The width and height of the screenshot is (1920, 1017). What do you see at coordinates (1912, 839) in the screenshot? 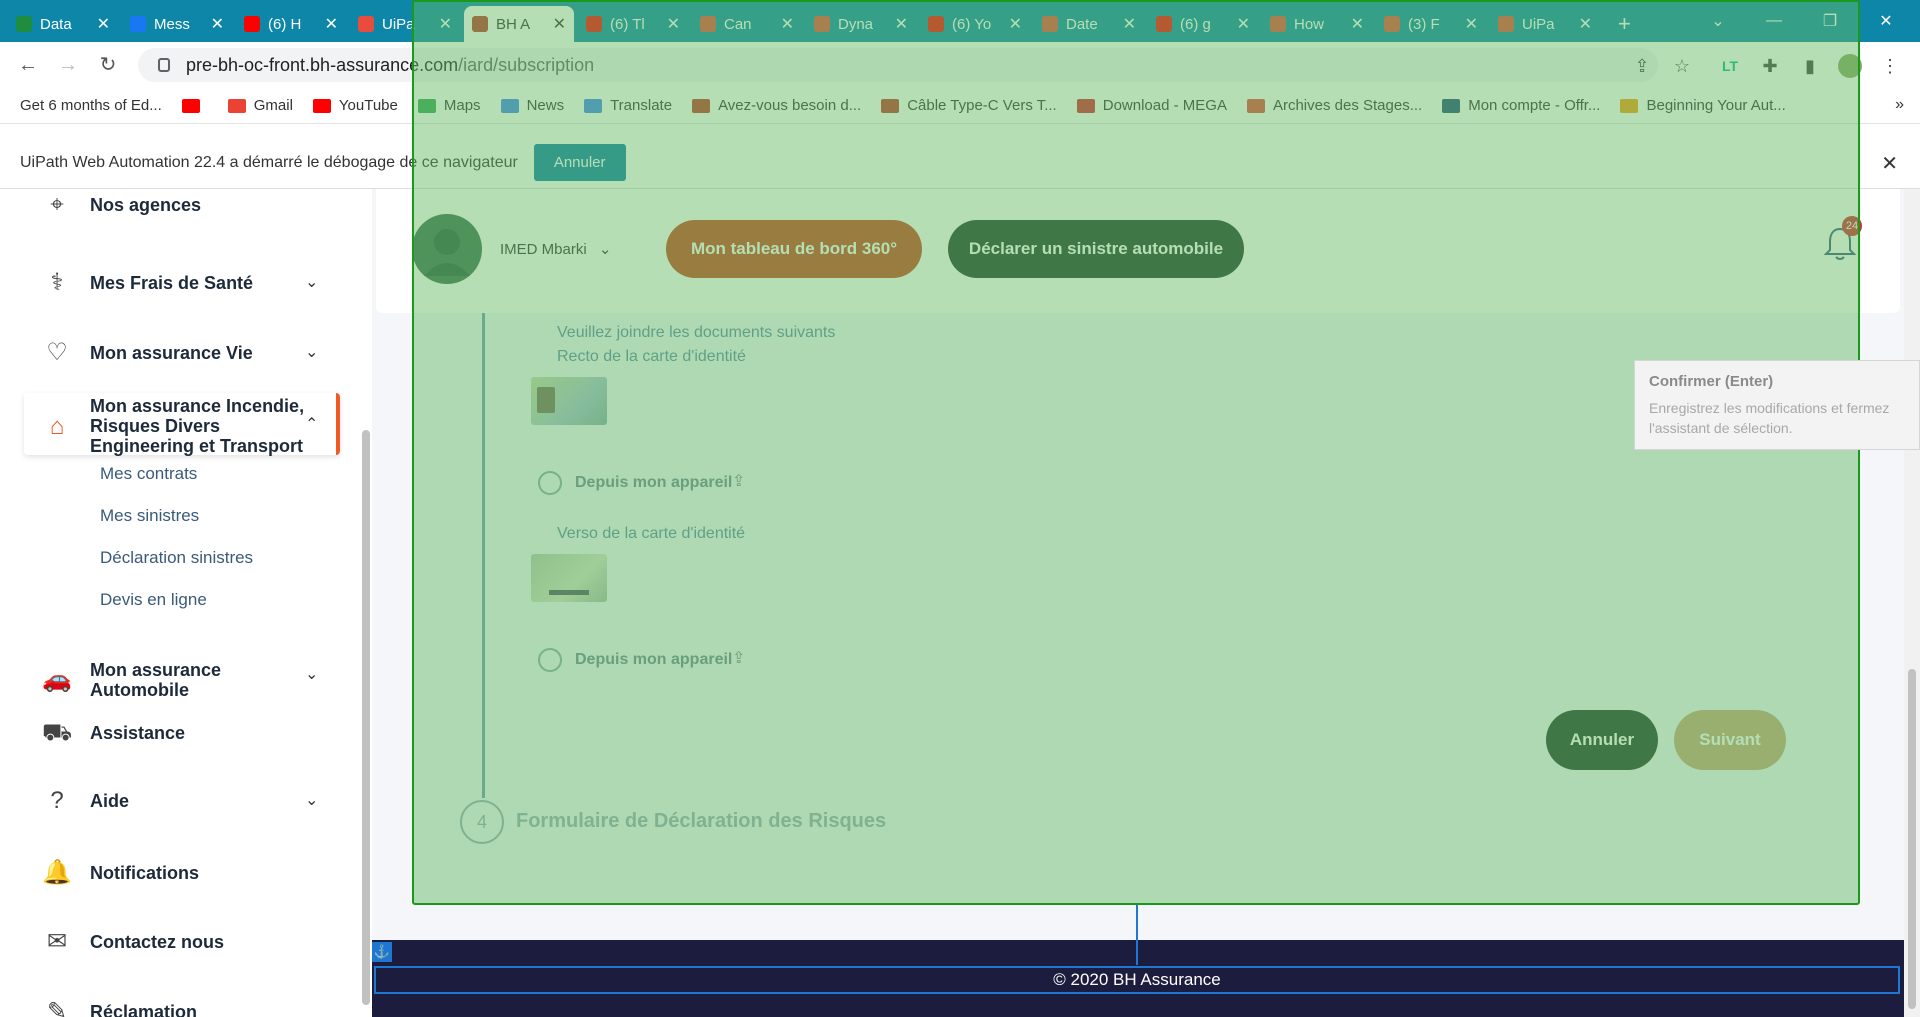
I see `page-scrollbar-thumb` at bounding box center [1912, 839].